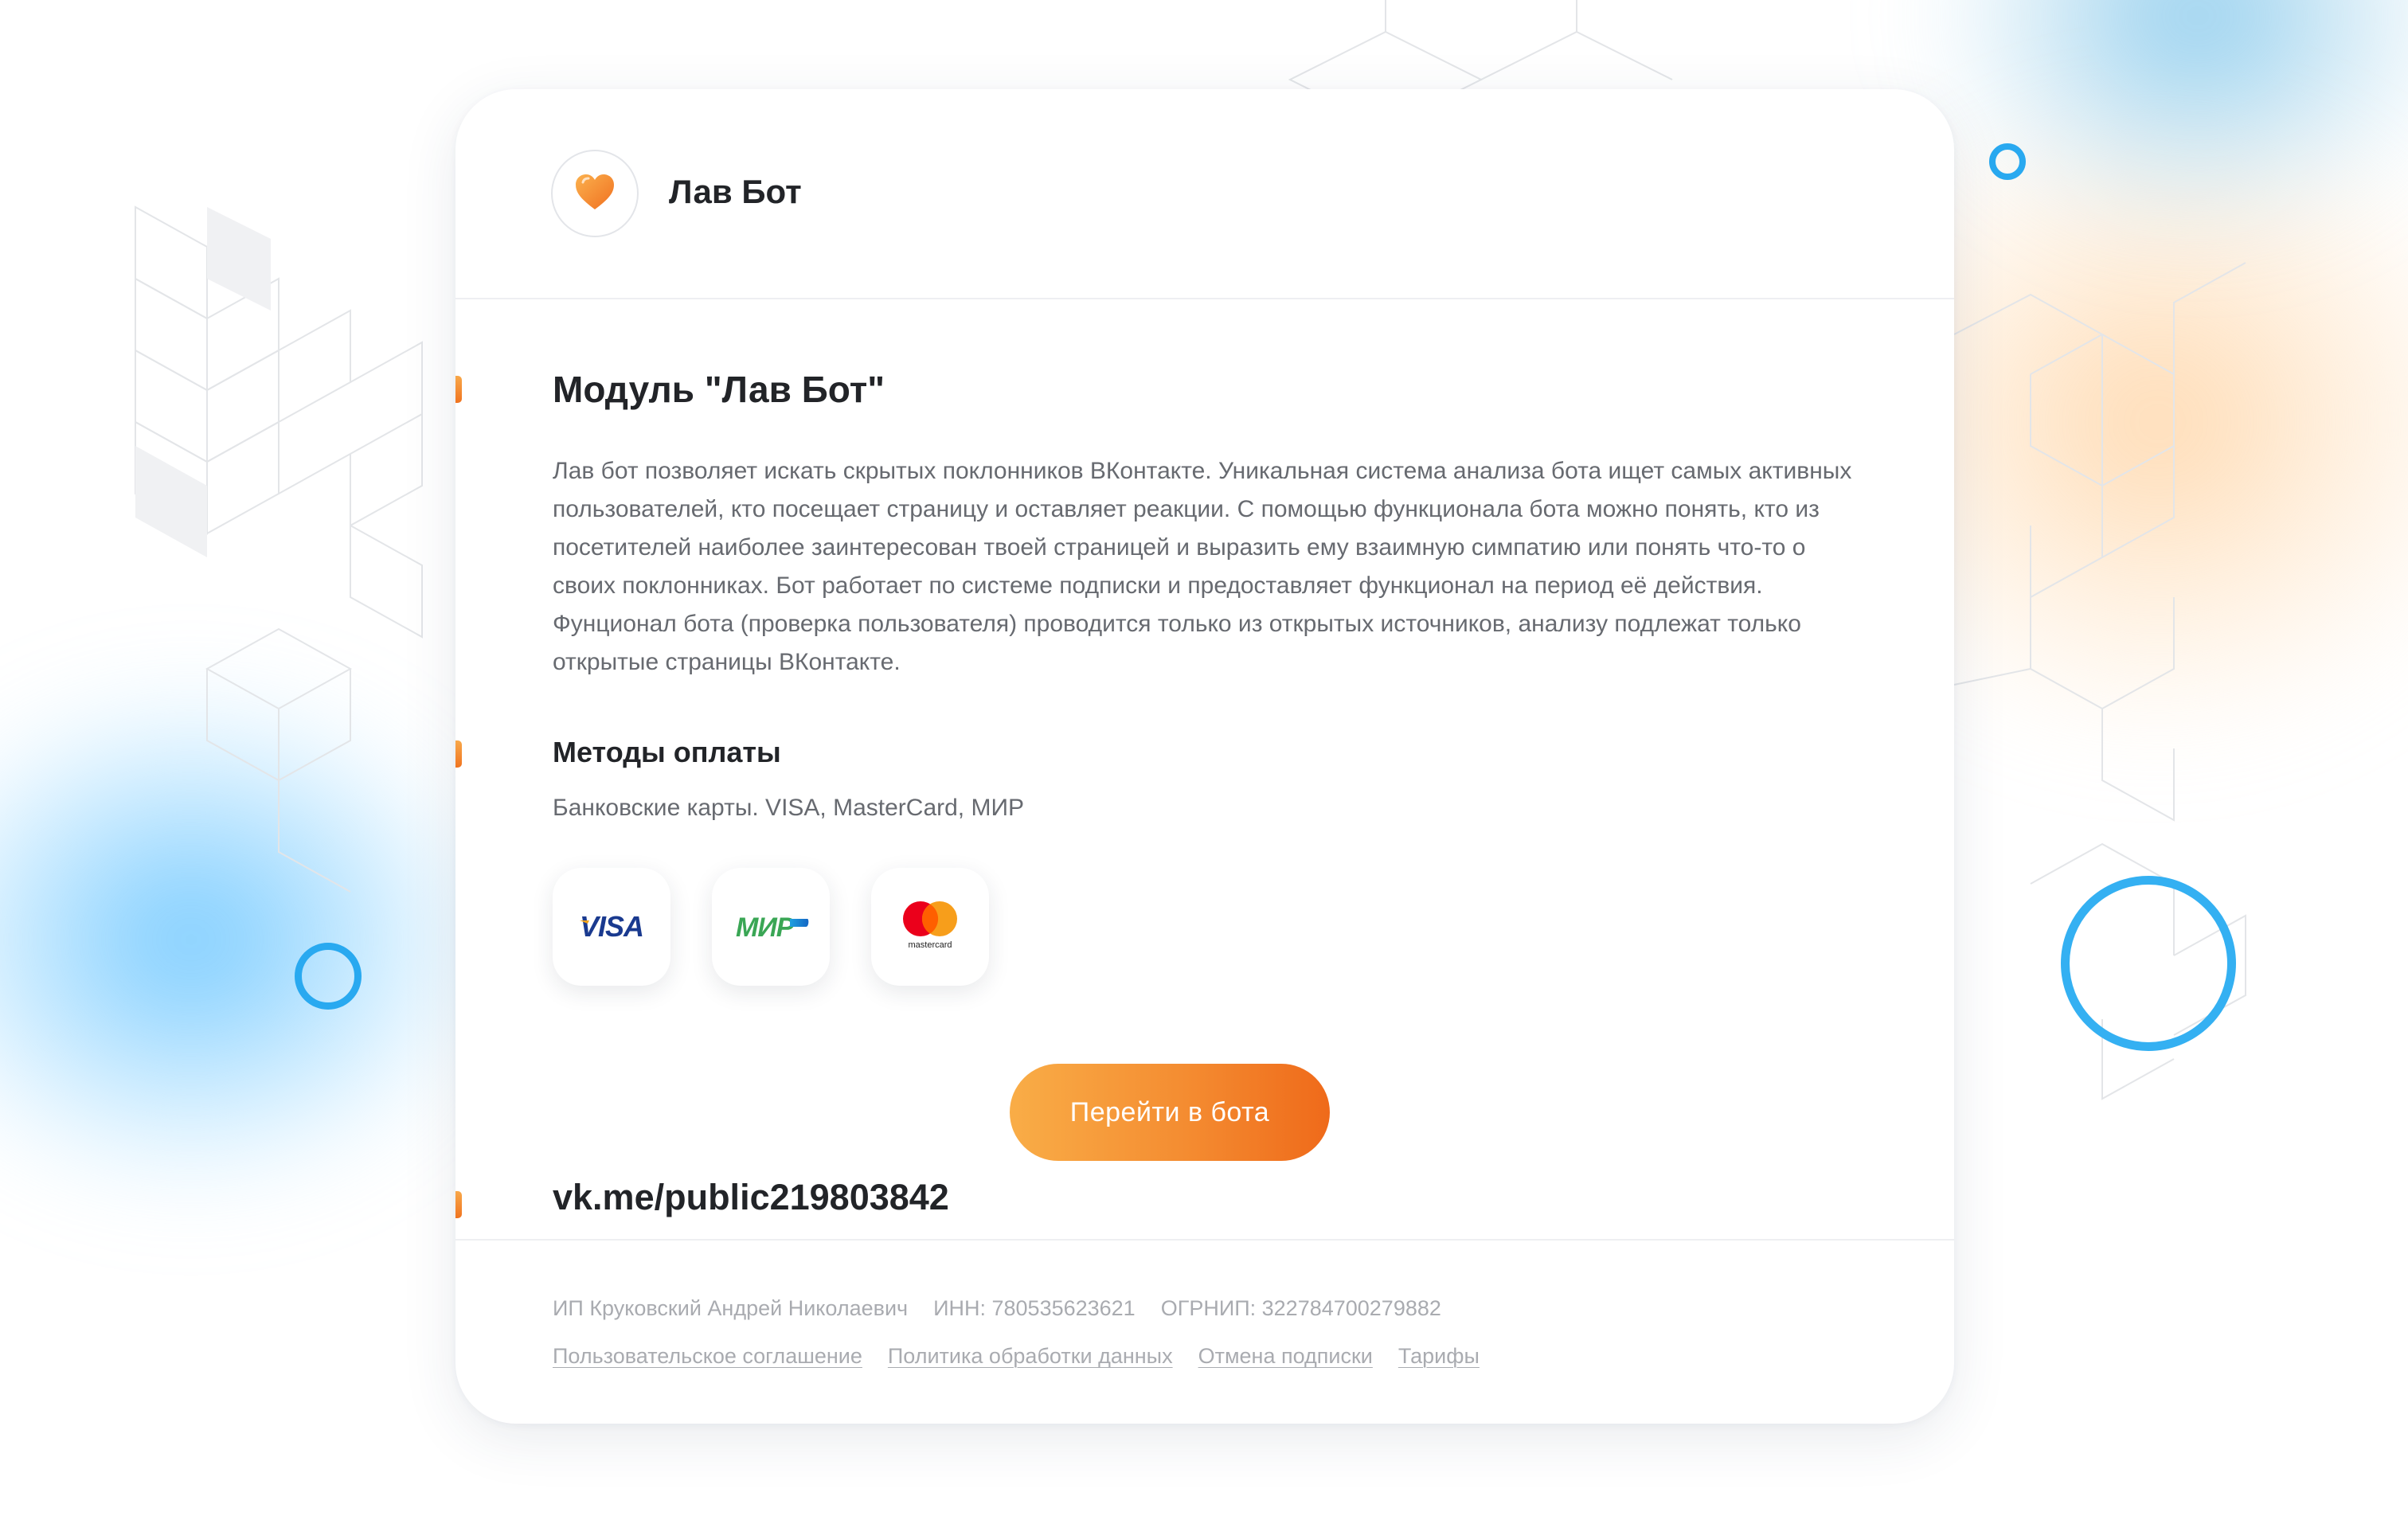 The width and height of the screenshot is (2408, 1516). I want to click on brand-name: Лав Бот, so click(735, 191).